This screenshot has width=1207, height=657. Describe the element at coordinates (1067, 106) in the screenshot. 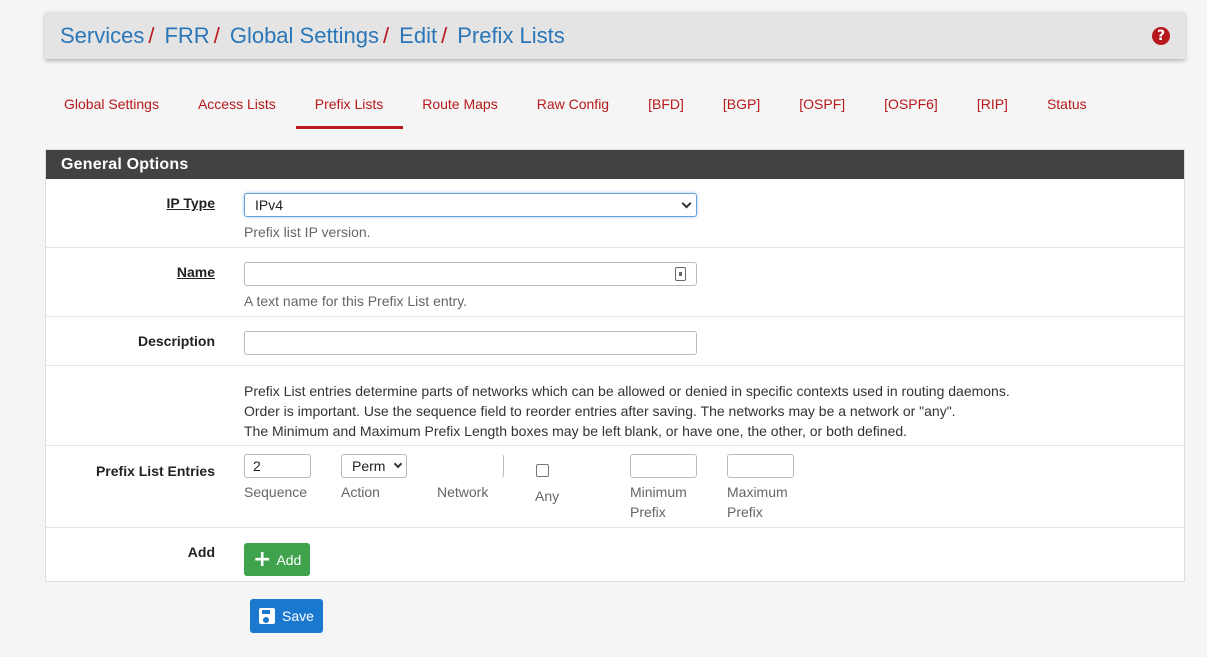

I see `tab-status: Status` at that location.